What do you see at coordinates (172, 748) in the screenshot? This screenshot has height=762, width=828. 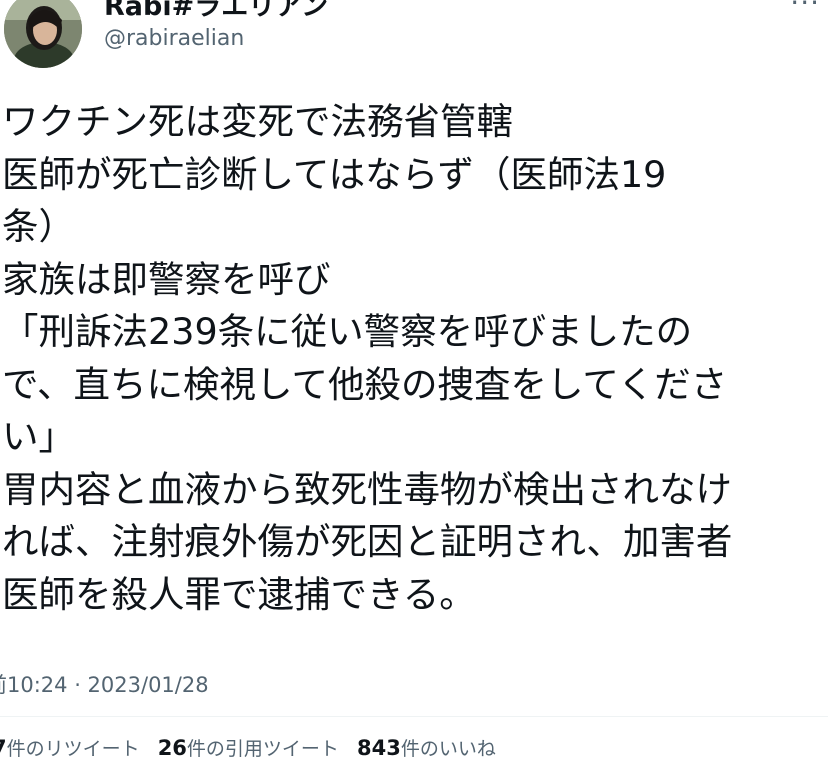 I see `quotes-count: 26` at bounding box center [172, 748].